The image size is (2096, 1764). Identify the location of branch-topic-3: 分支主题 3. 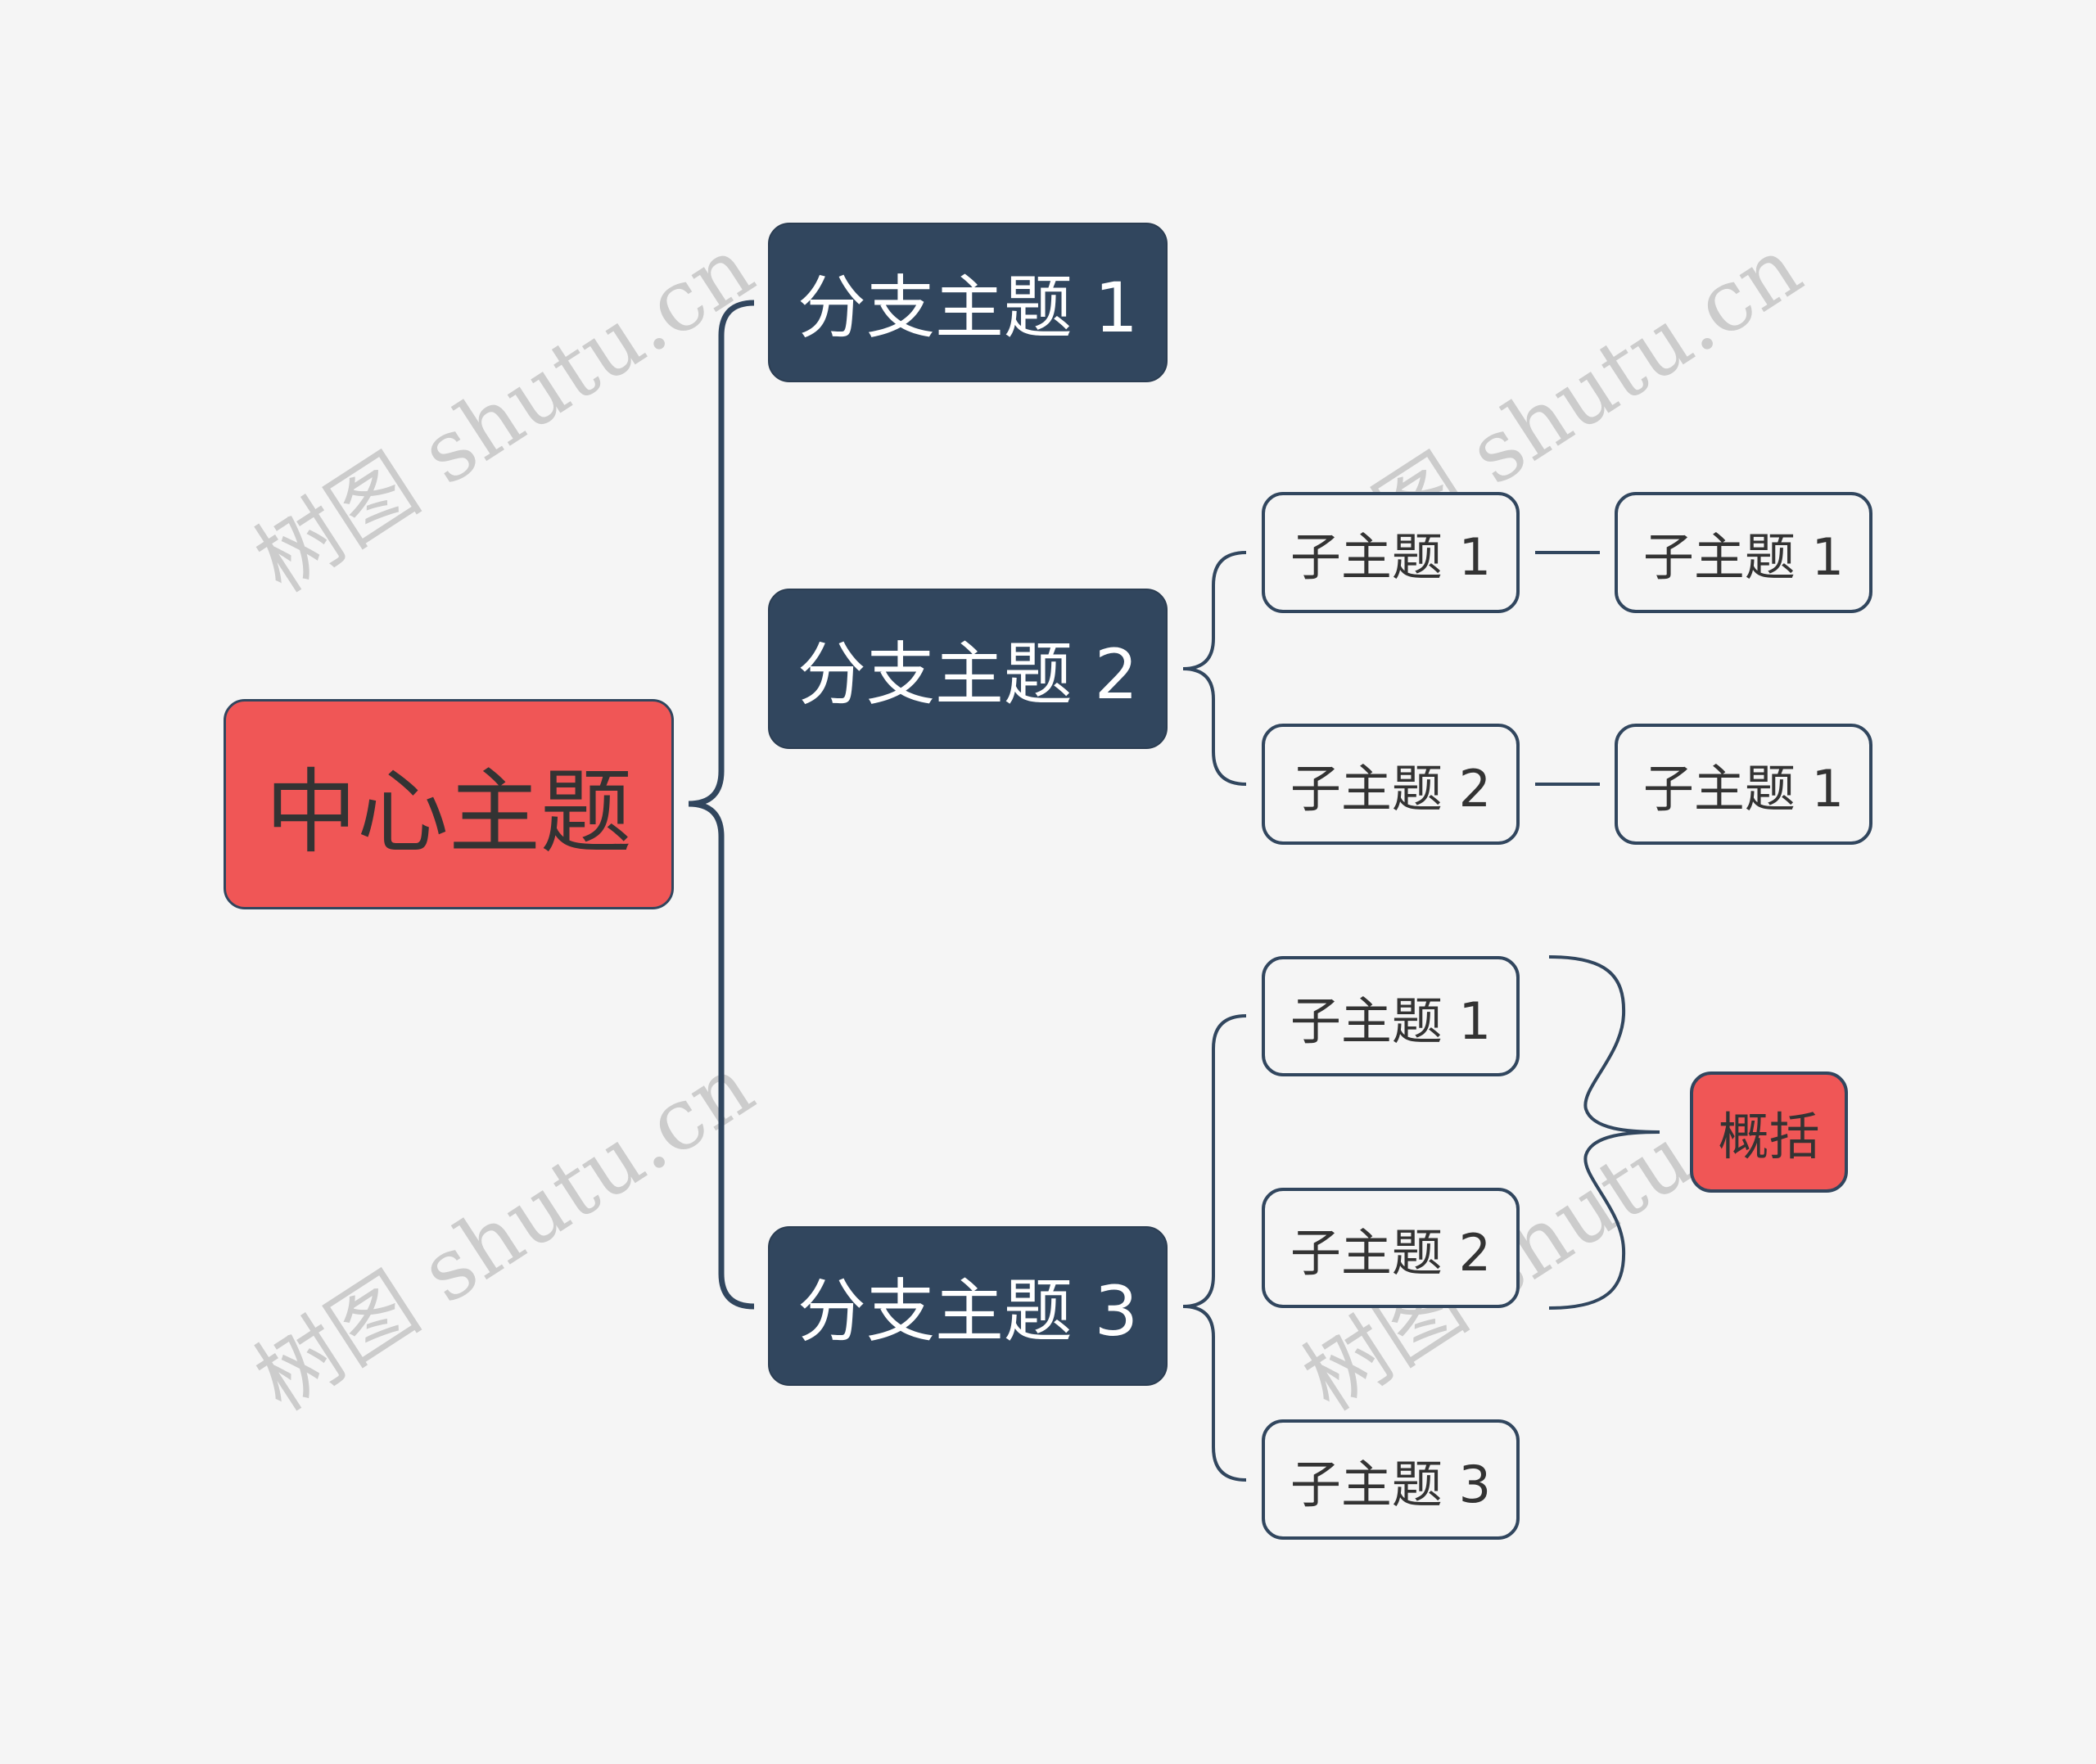
(968, 1306).